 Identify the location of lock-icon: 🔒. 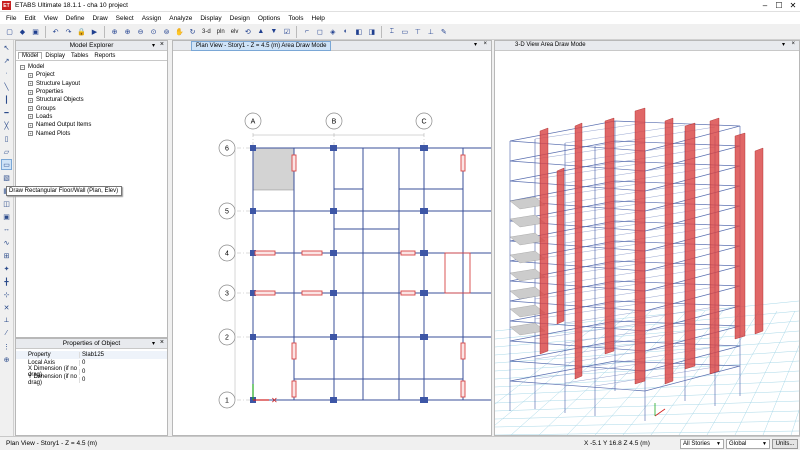
(81, 31).